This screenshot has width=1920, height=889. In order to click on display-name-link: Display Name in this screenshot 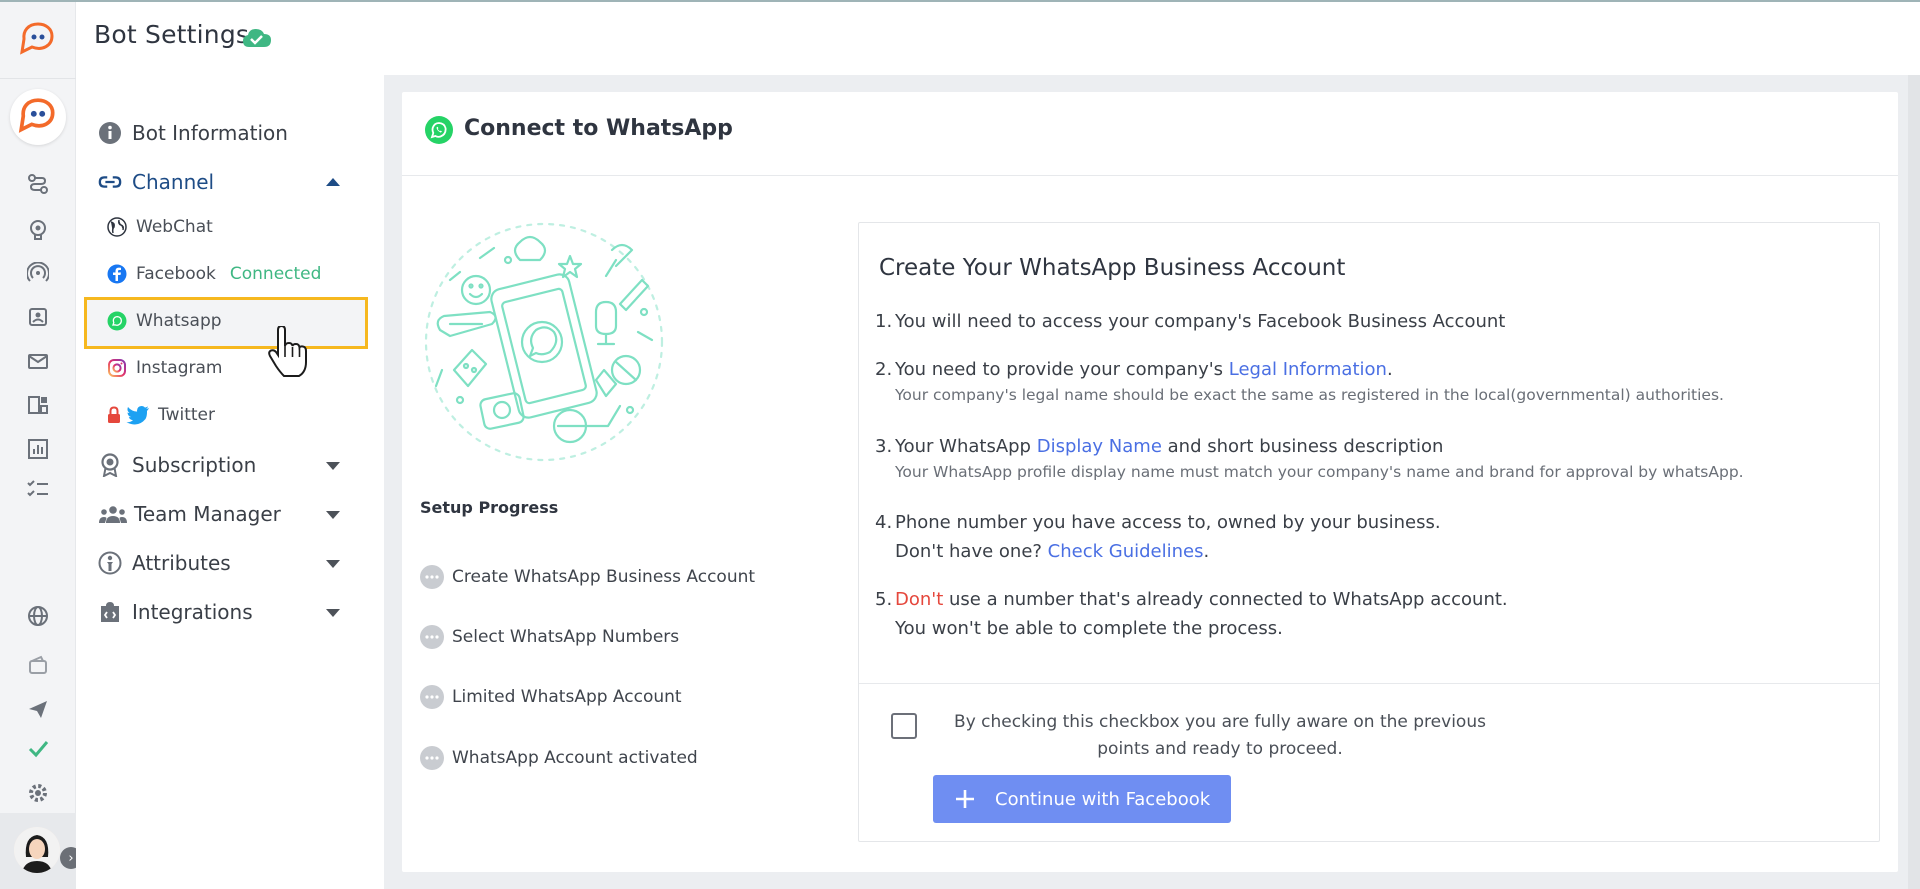, I will do `click(1099, 446)`.